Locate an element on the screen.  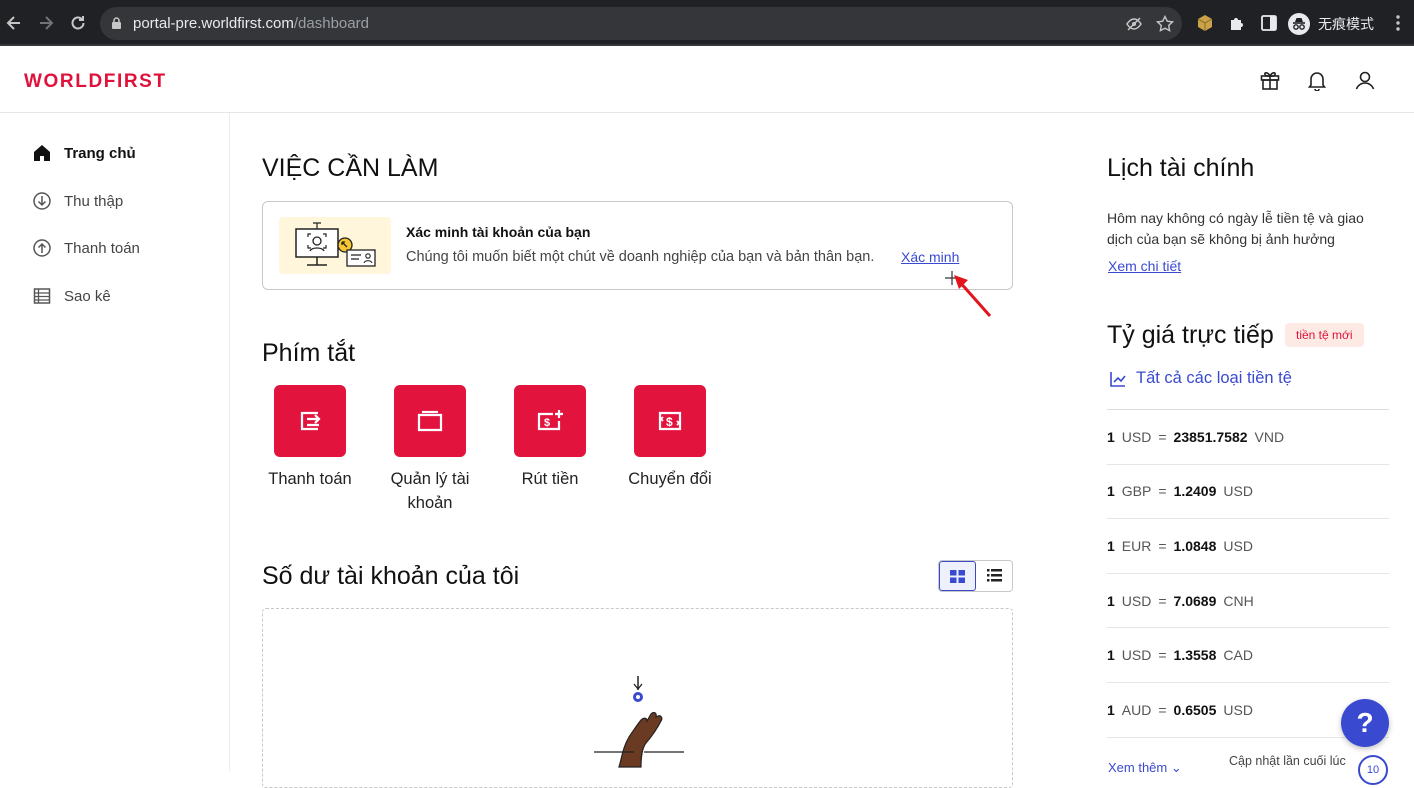
all-currencies-label: Tất cả các loại tiền tệ is located at coordinates (1214, 378).